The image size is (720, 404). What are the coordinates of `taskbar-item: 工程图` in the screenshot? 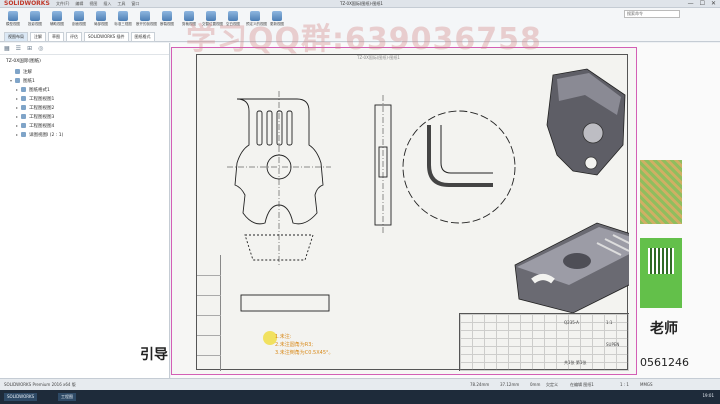 It's located at (67, 397).